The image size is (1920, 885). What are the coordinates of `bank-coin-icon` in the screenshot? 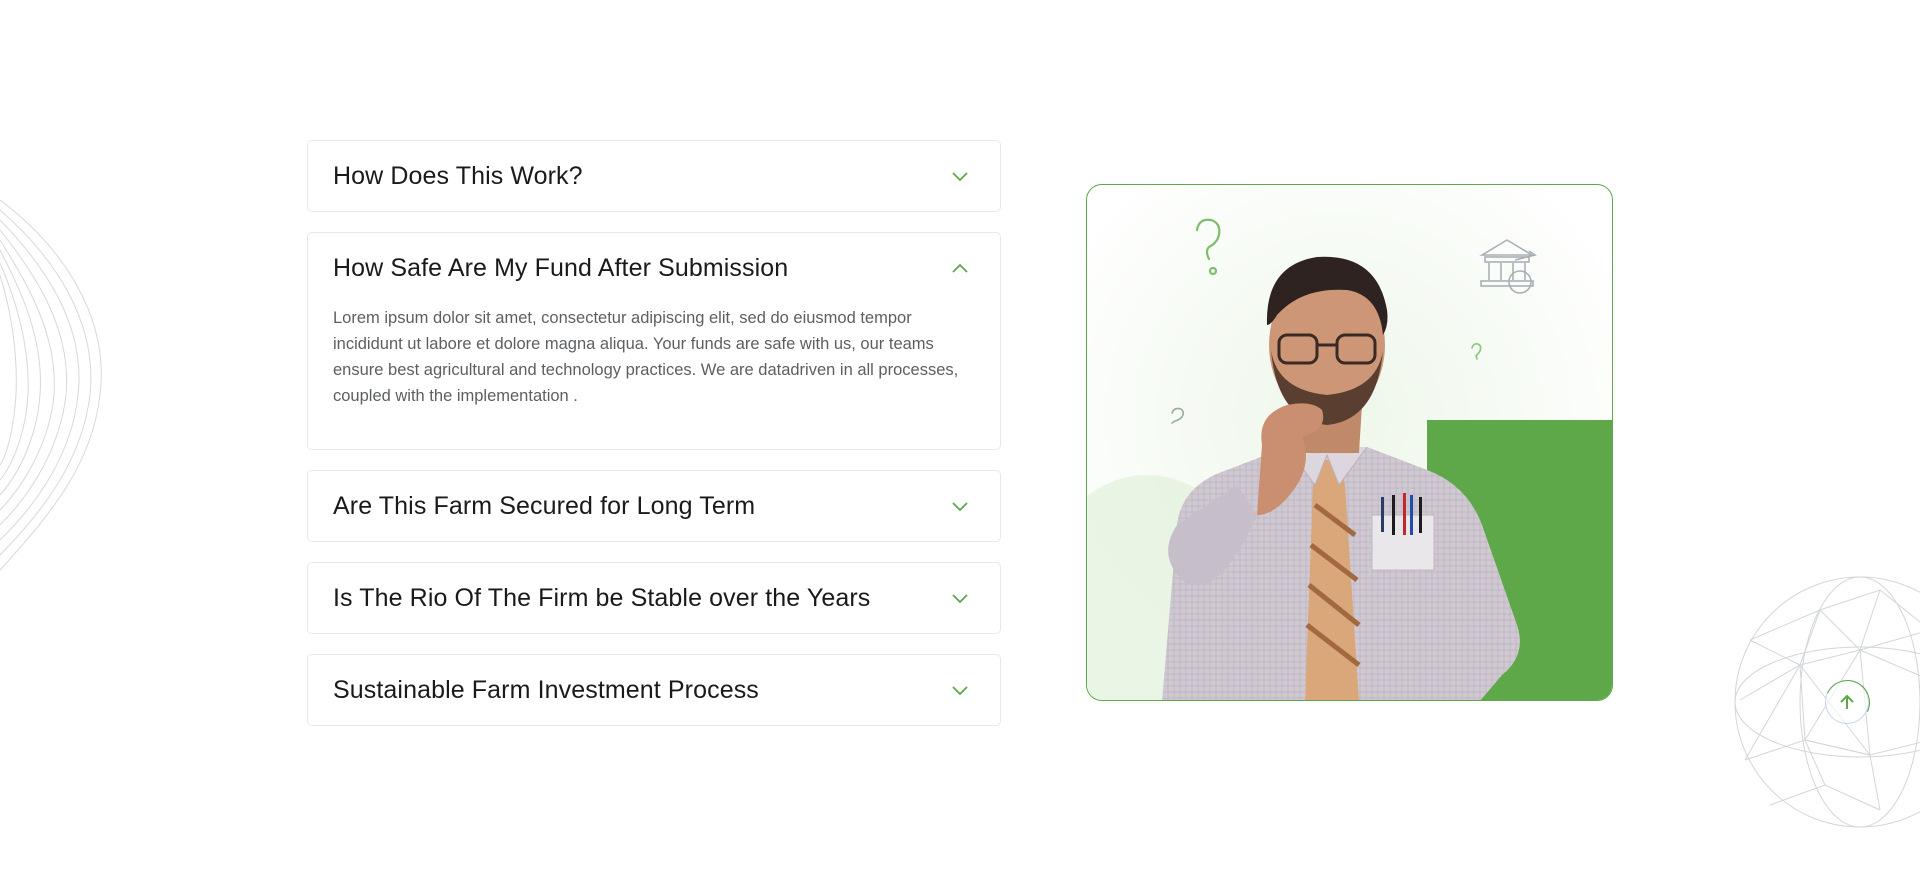 It's located at (1508, 266).